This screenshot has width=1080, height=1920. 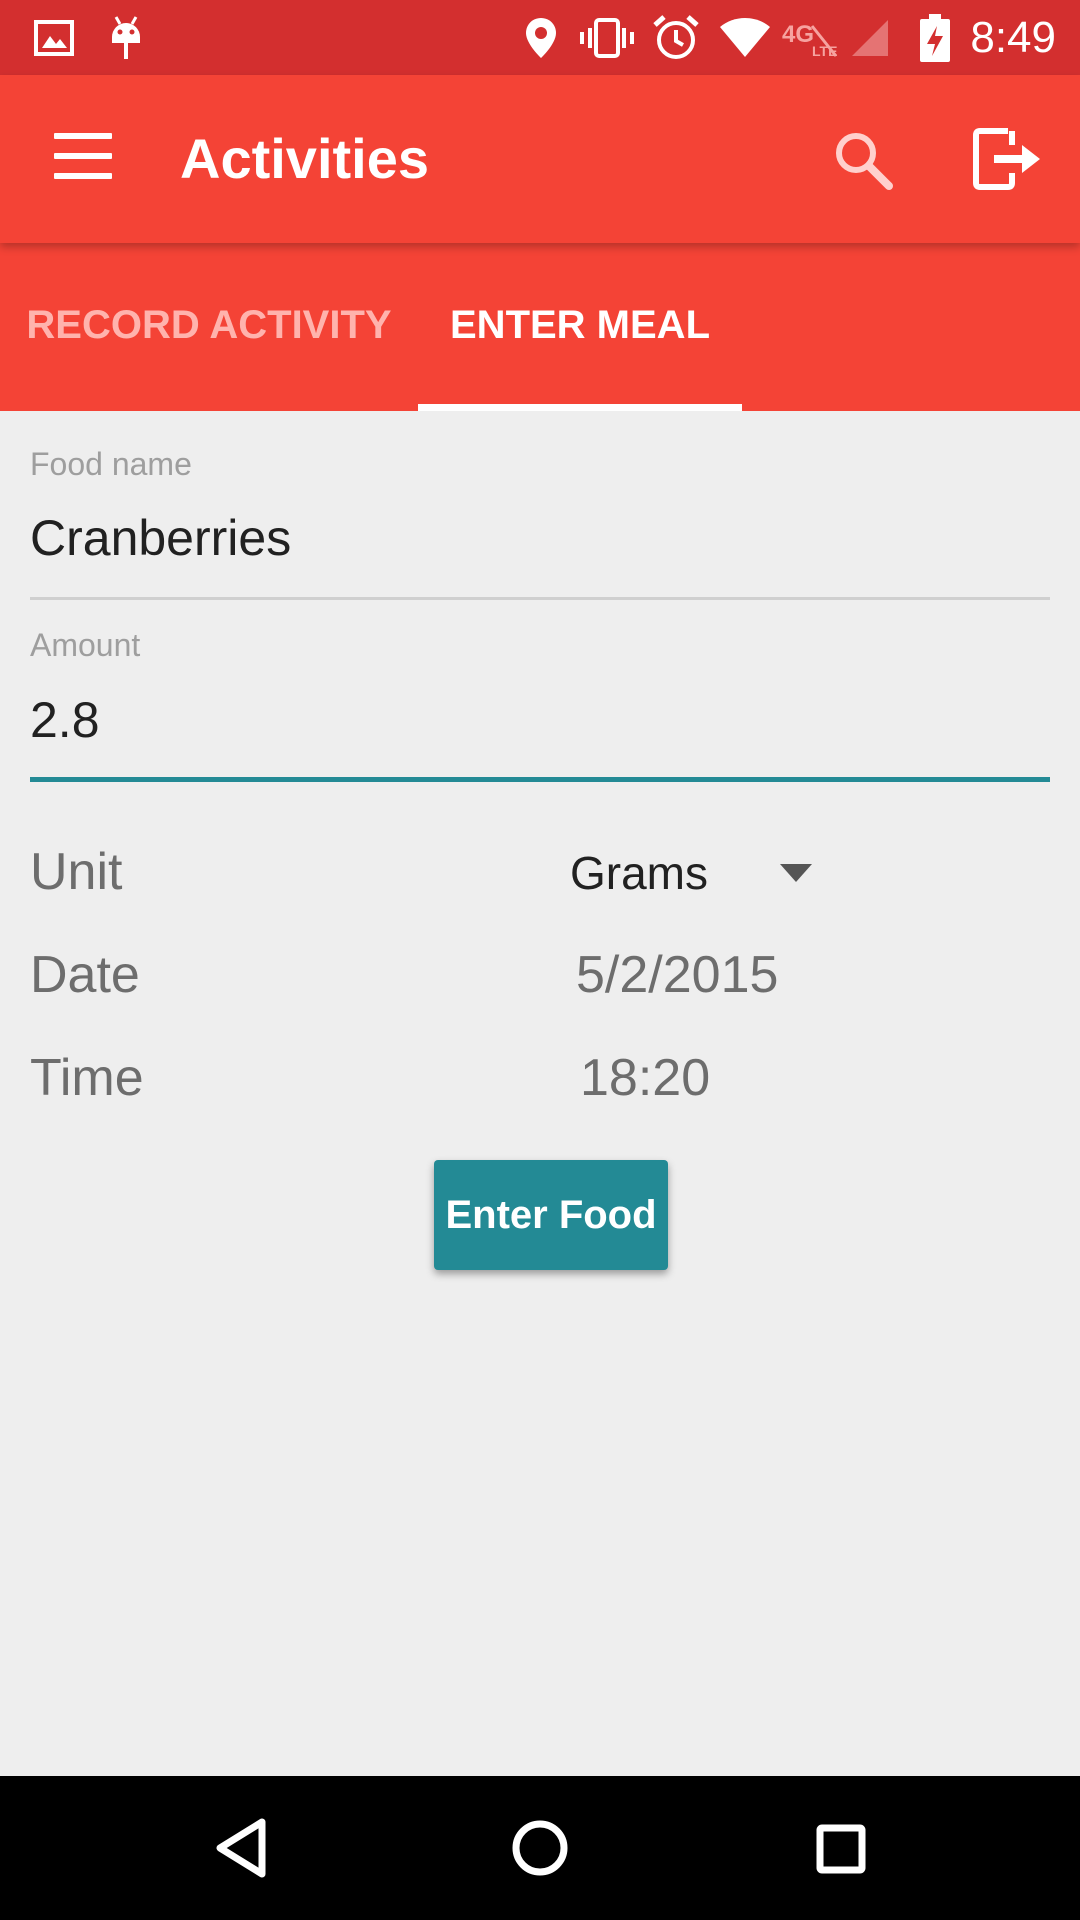 I want to click on image-icon, so click(x=54, y=37).